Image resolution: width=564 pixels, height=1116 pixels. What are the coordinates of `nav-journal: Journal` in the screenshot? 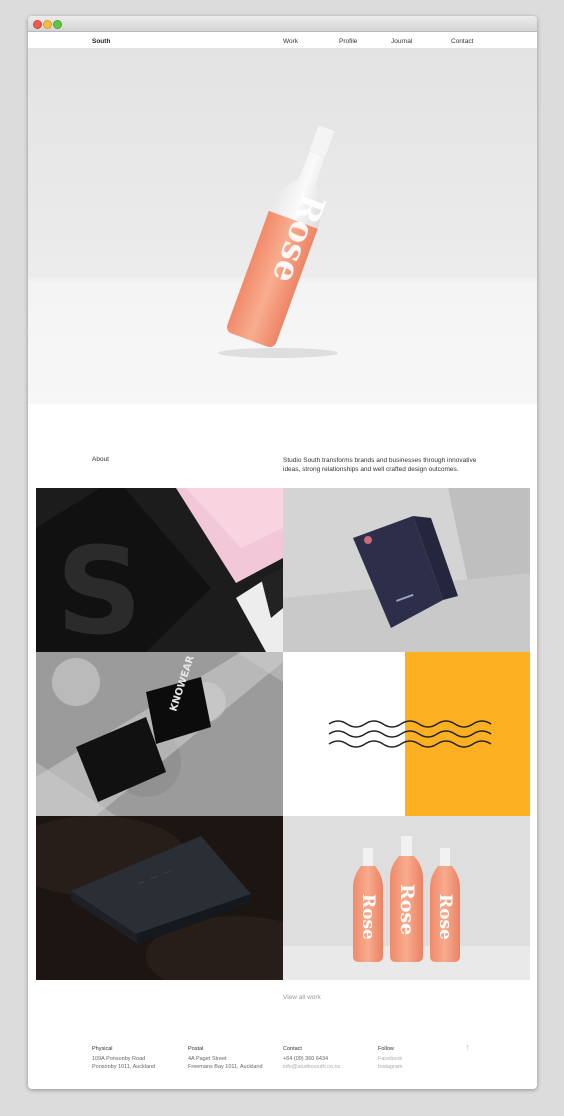 It's located at (401, 41).